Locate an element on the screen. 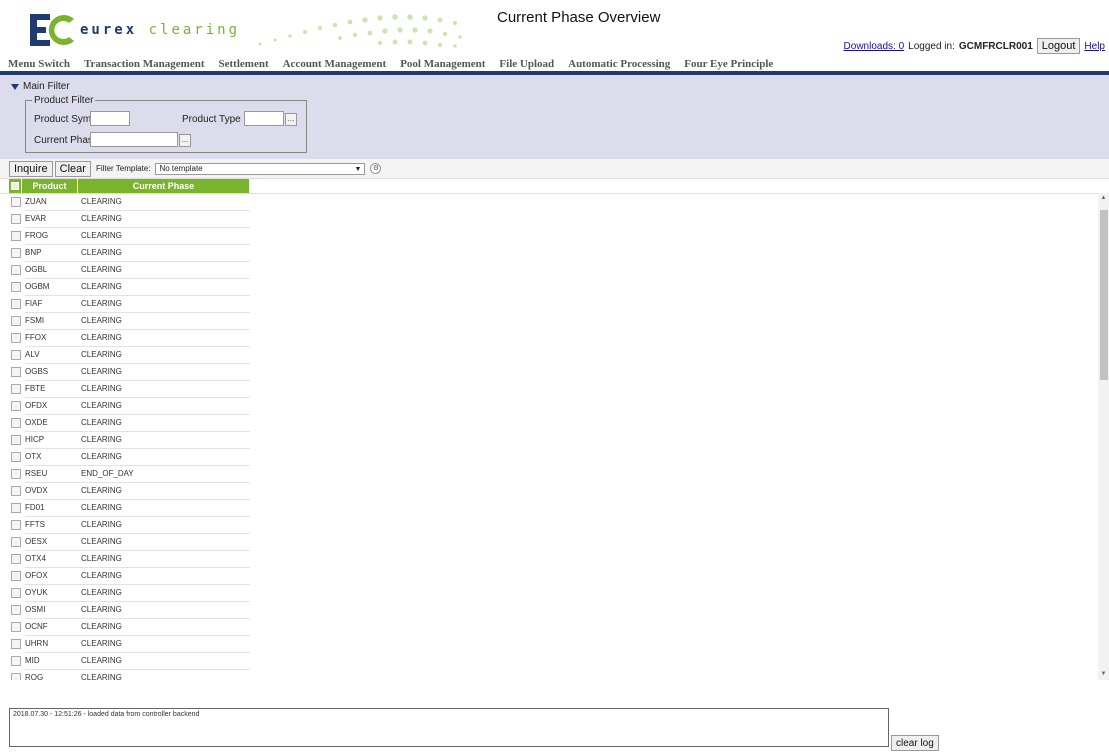  product-cell: OFDX is located at coordinates (36, 405).